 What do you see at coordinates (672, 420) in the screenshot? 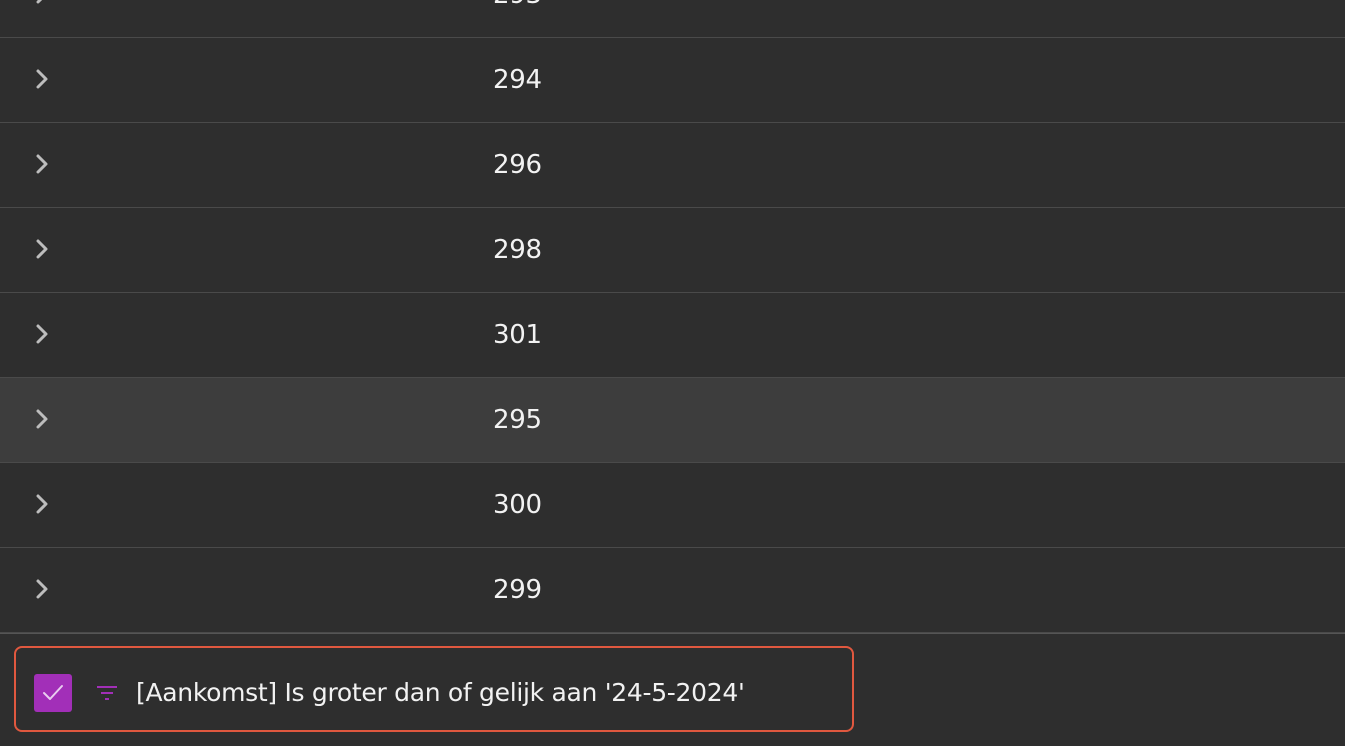
I see `table-row: 295` at bounding box center [672, 420].